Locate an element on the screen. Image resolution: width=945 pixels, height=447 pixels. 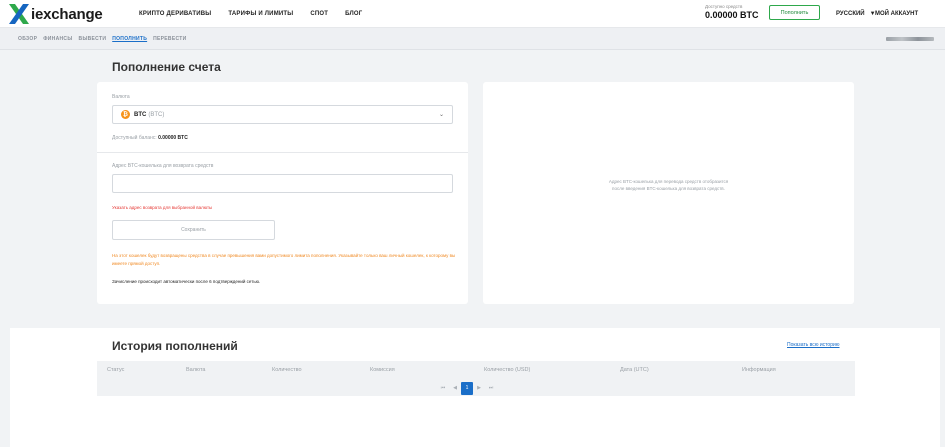
return-address-label: Адрес BTC-кошелька для возврата средств is located at coordinates (163, 166).